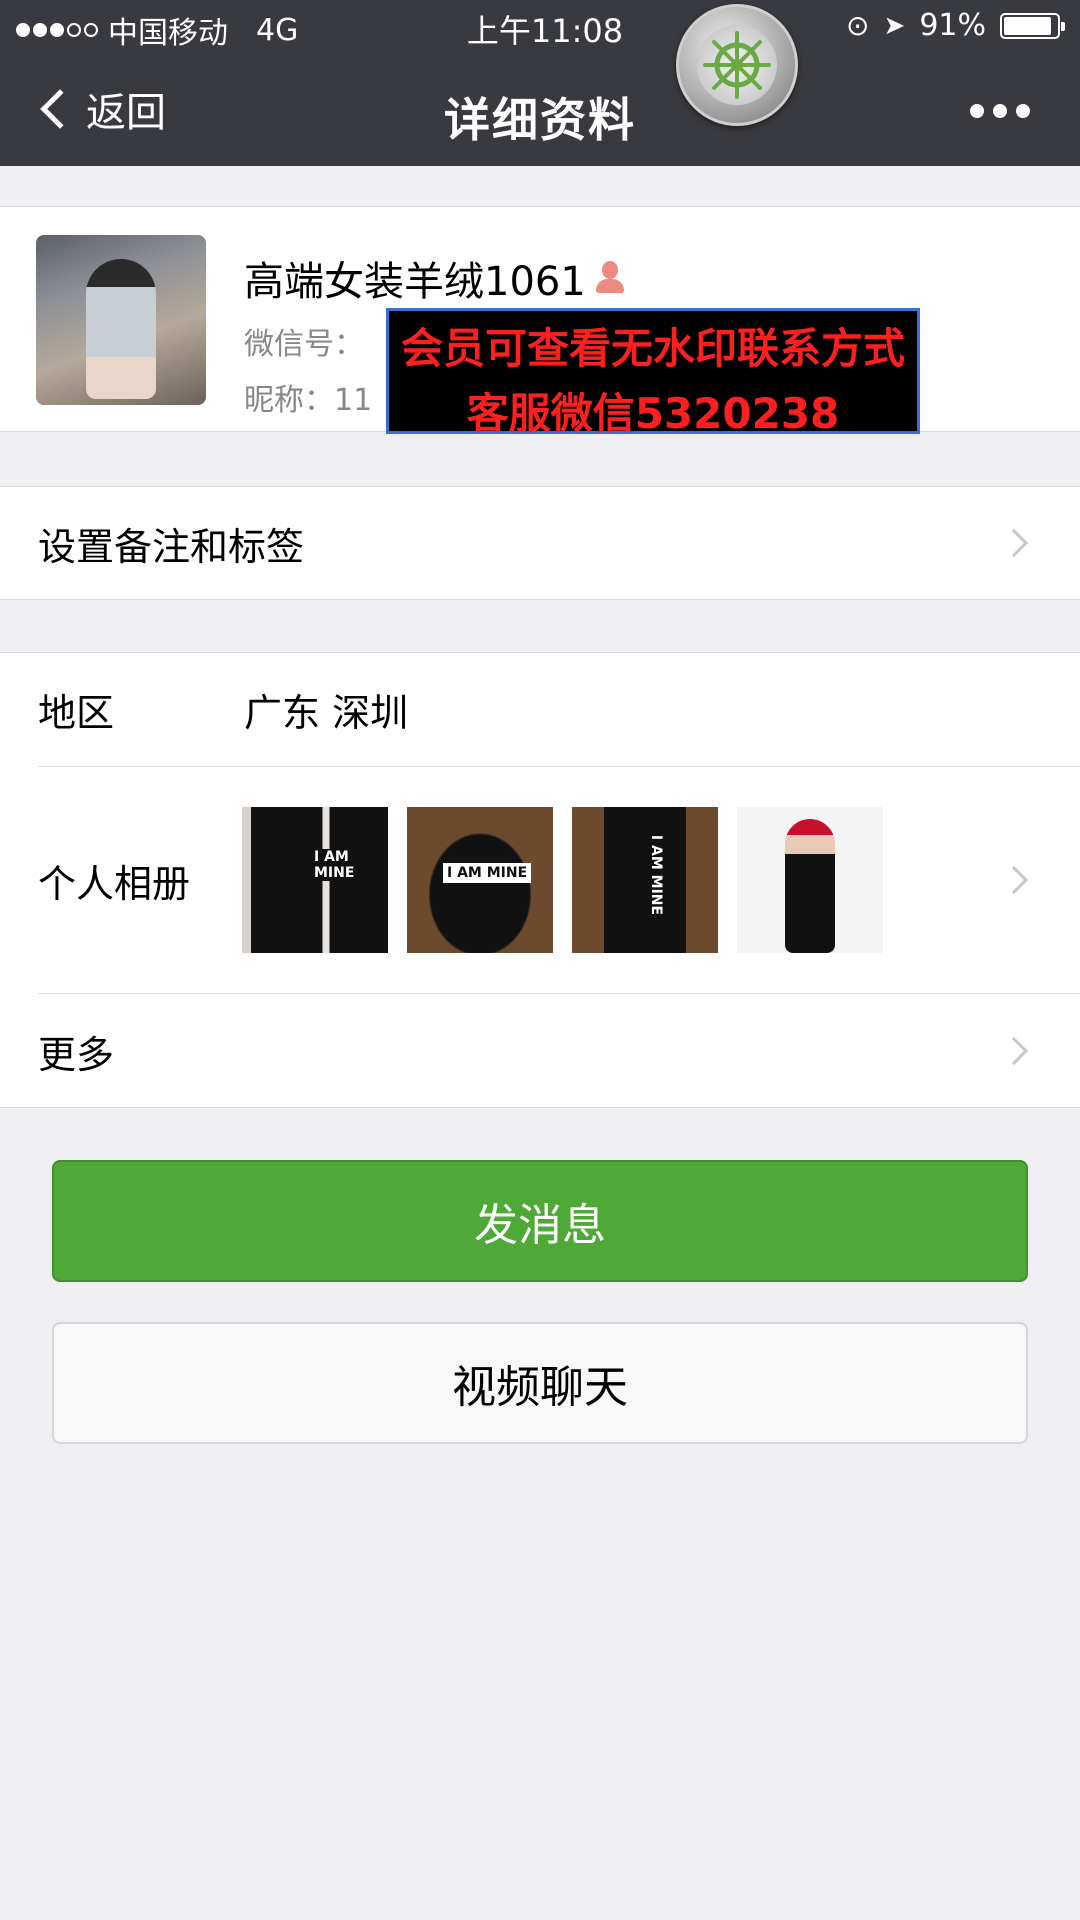 This screenshot has height=1920, width=1080. Describe the element at coordinates (540, 1051) in the screenshot. I see `more-row: 更多` at that location.